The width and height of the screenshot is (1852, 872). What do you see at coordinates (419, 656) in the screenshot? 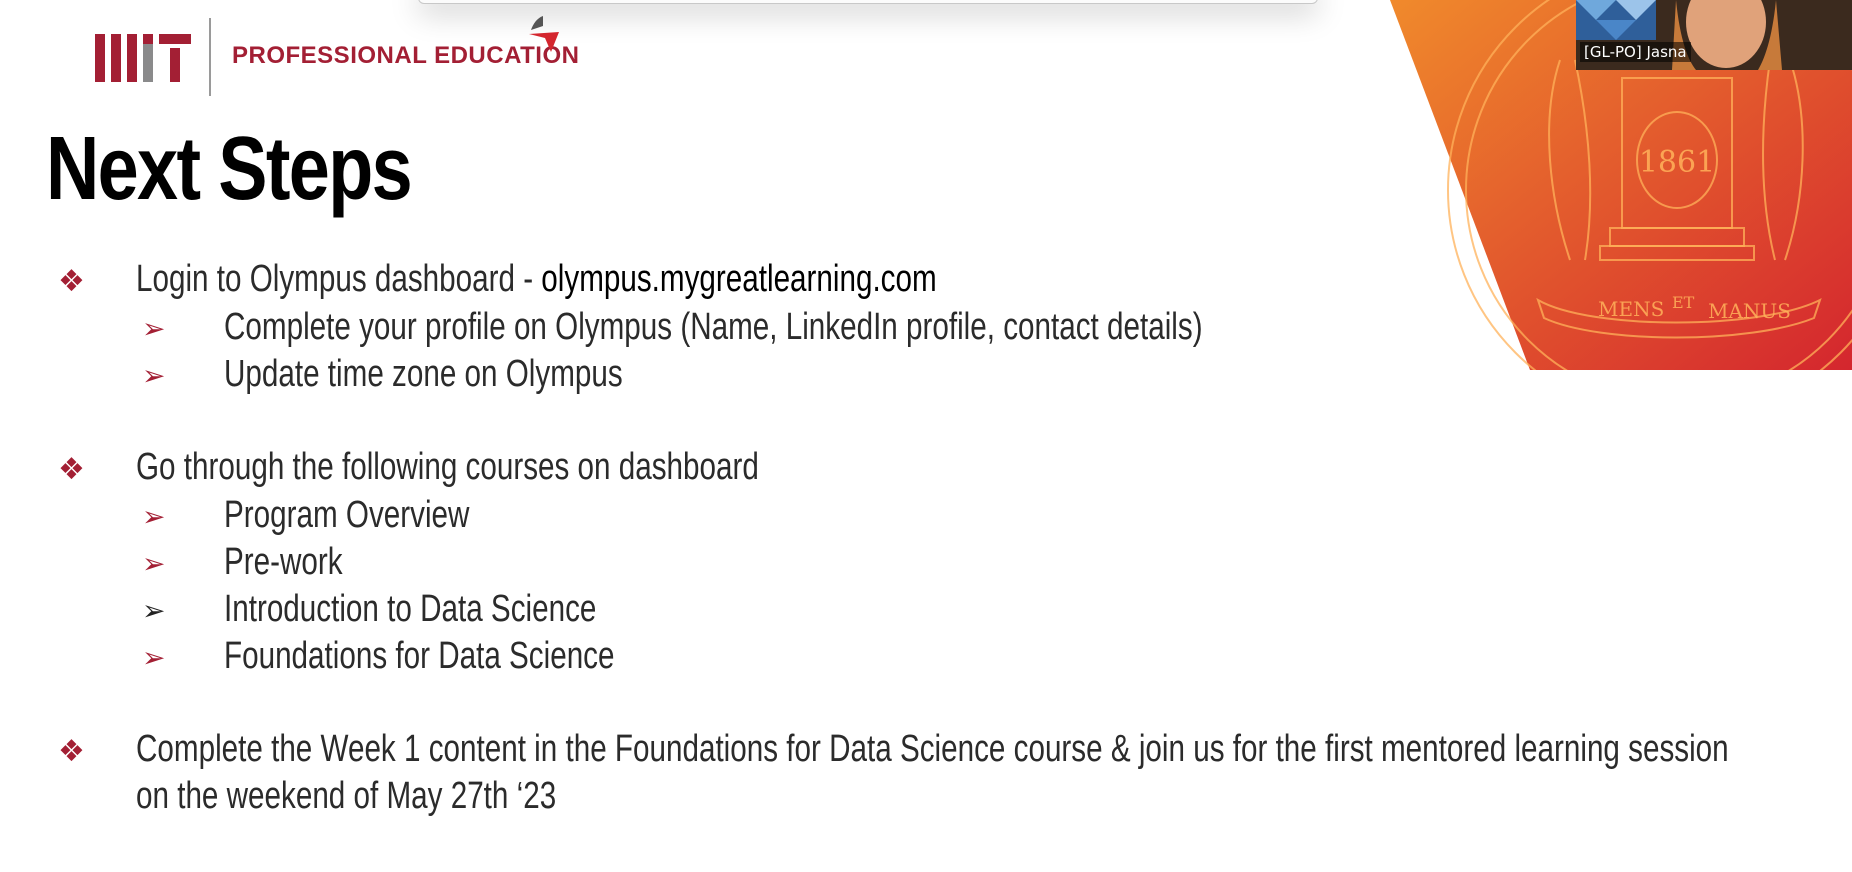
I see `subitem-text: Foundations for Data Science` at bounding box center [419, 656].